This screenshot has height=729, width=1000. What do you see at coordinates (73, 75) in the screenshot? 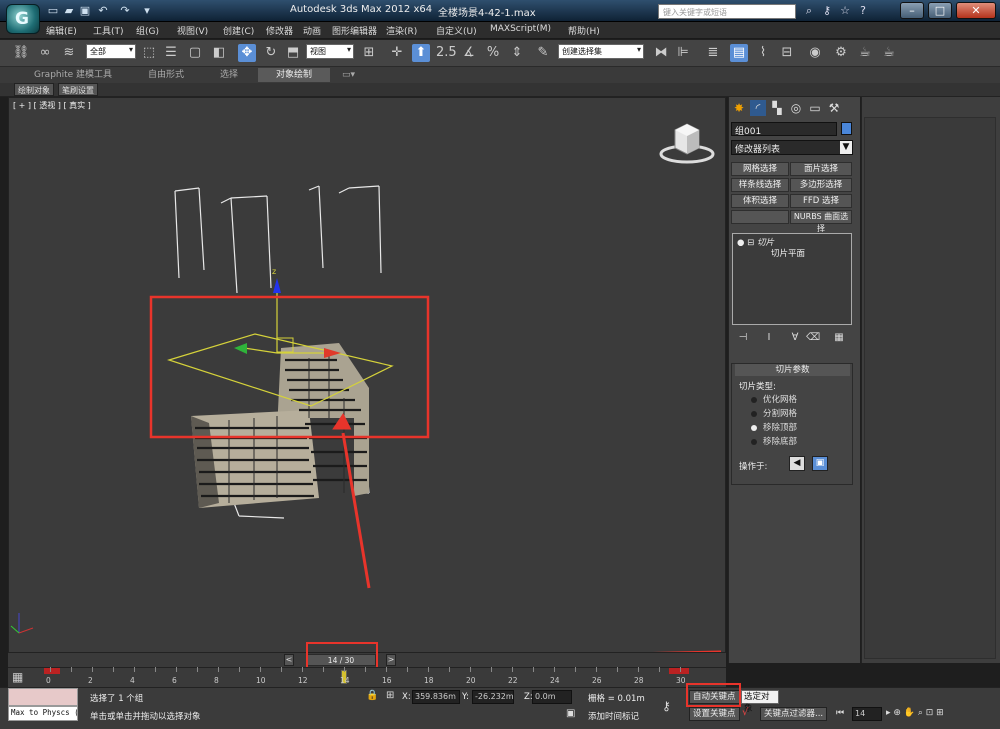
I see `tab-graphite: Graphite 建模工具` at bounding box center [73, 75].